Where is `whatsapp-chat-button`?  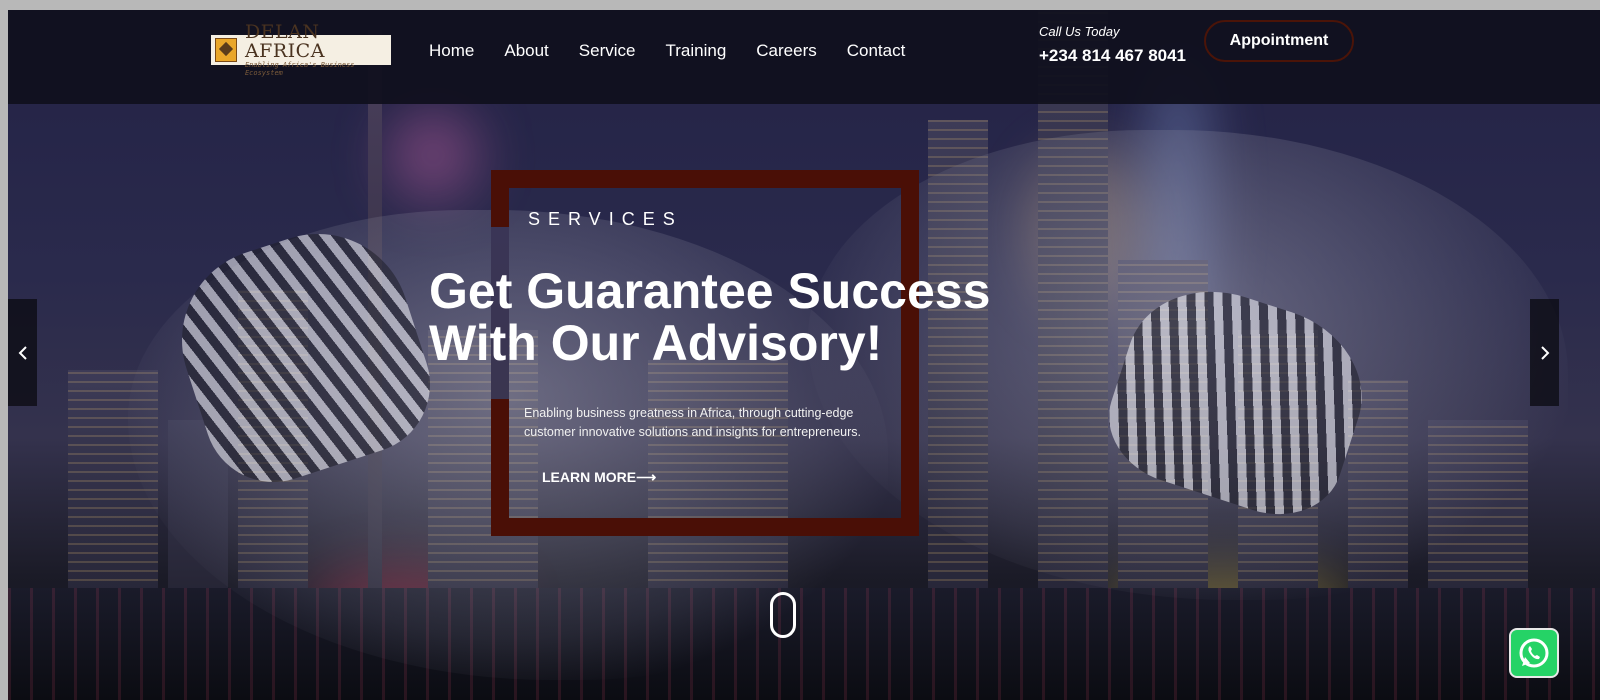 whatsapp-chat-button is located at coordinates (1534, 653).